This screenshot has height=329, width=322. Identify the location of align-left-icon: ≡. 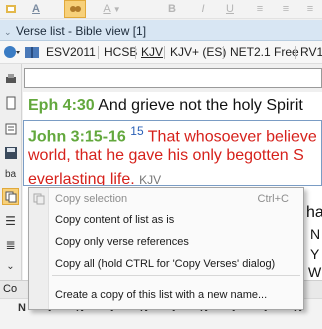
(260, 9).